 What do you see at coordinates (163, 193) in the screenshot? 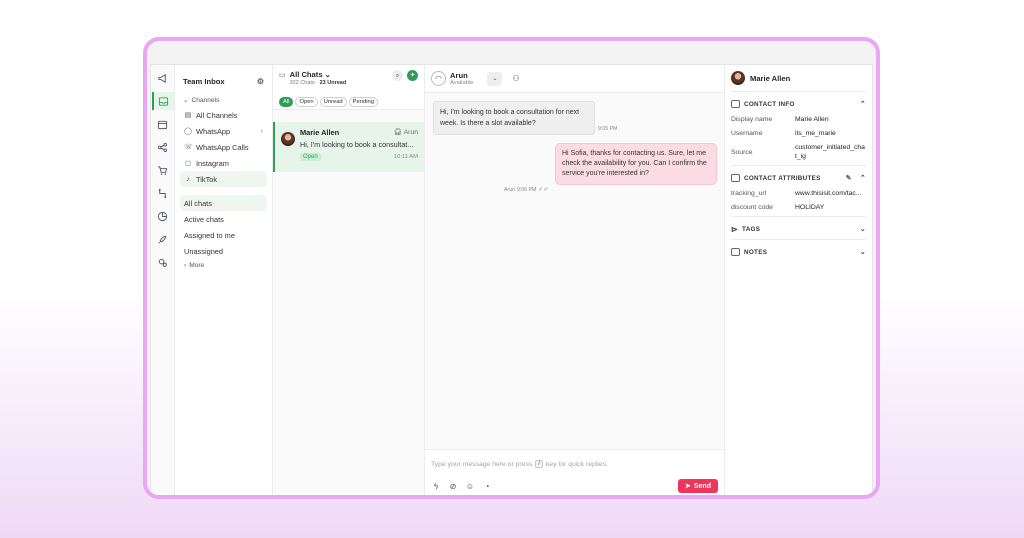
I see `flow-icon` at bounding box center [163, 193].